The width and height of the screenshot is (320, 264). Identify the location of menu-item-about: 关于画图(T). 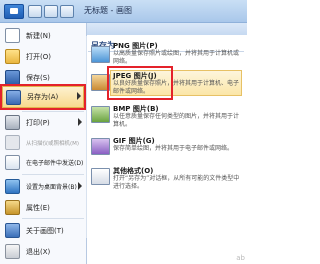
(43, 230).